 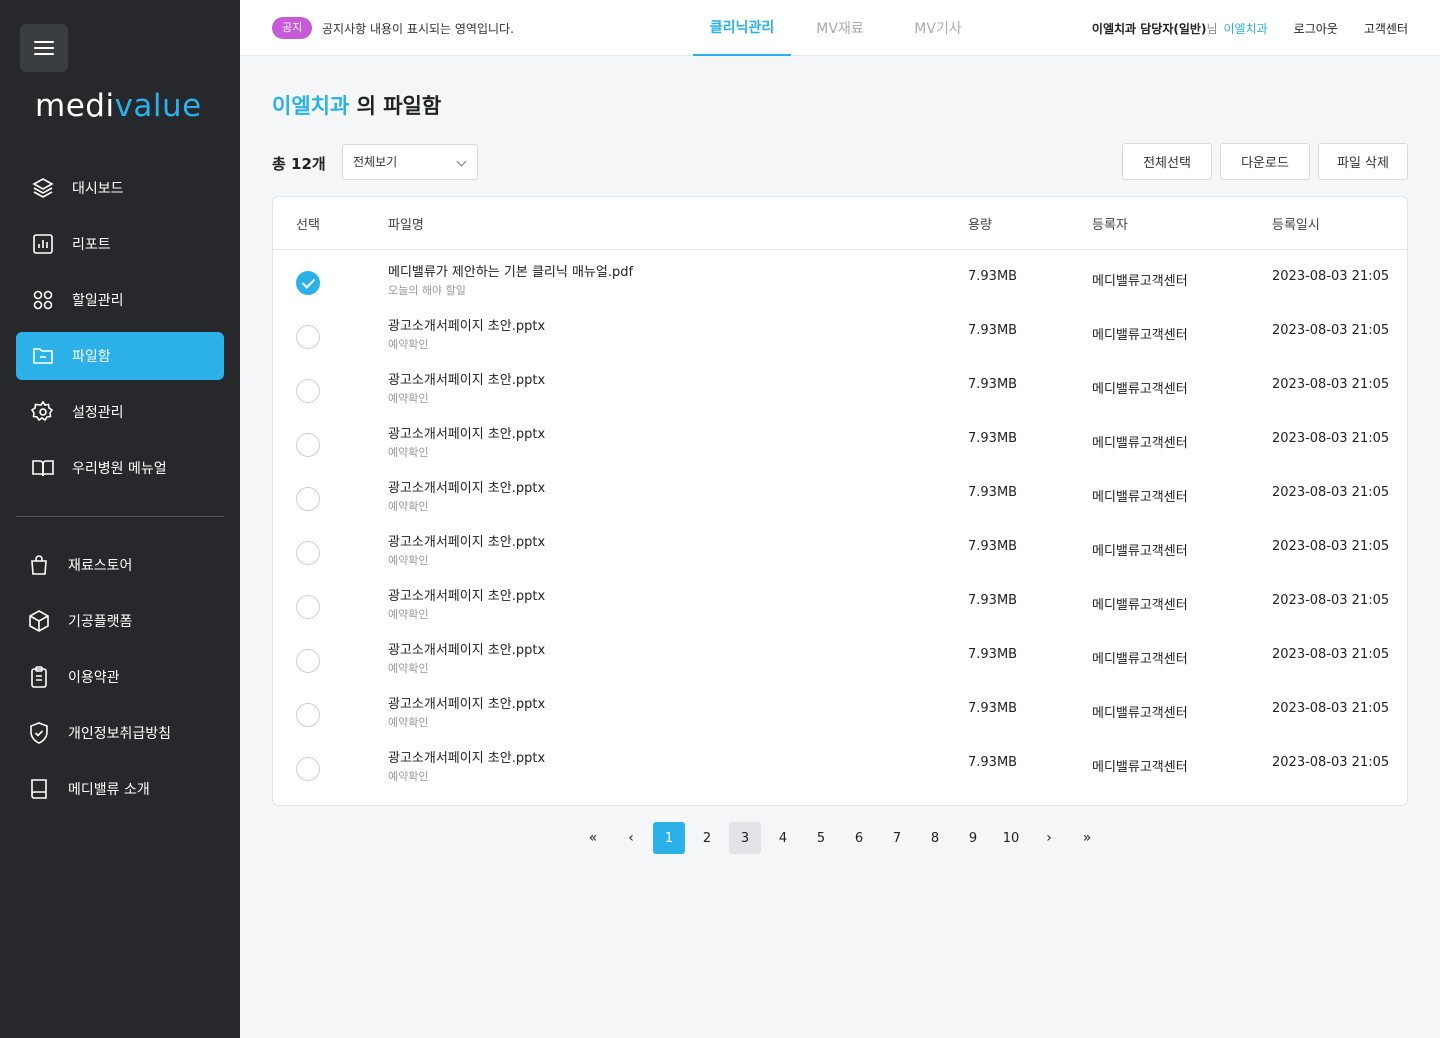 I want to click on select-all-button: 전체선택, so click(x=1167, y=161).